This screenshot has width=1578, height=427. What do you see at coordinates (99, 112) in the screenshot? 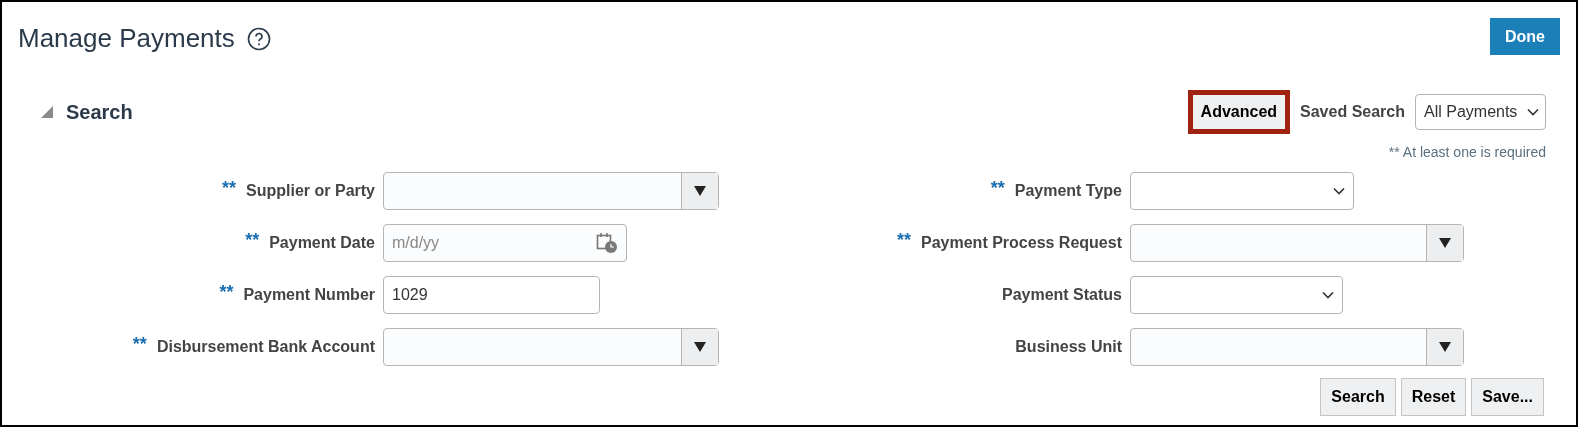
I see `section-title: Search` at bounding box center [99, 112].